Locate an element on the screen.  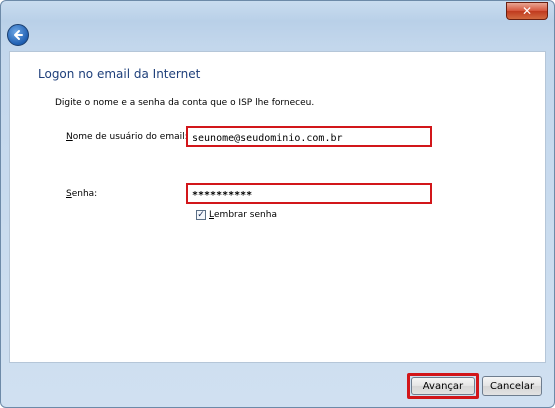
page-title: Logon no email da Internet is located at coordinates (119, 74).